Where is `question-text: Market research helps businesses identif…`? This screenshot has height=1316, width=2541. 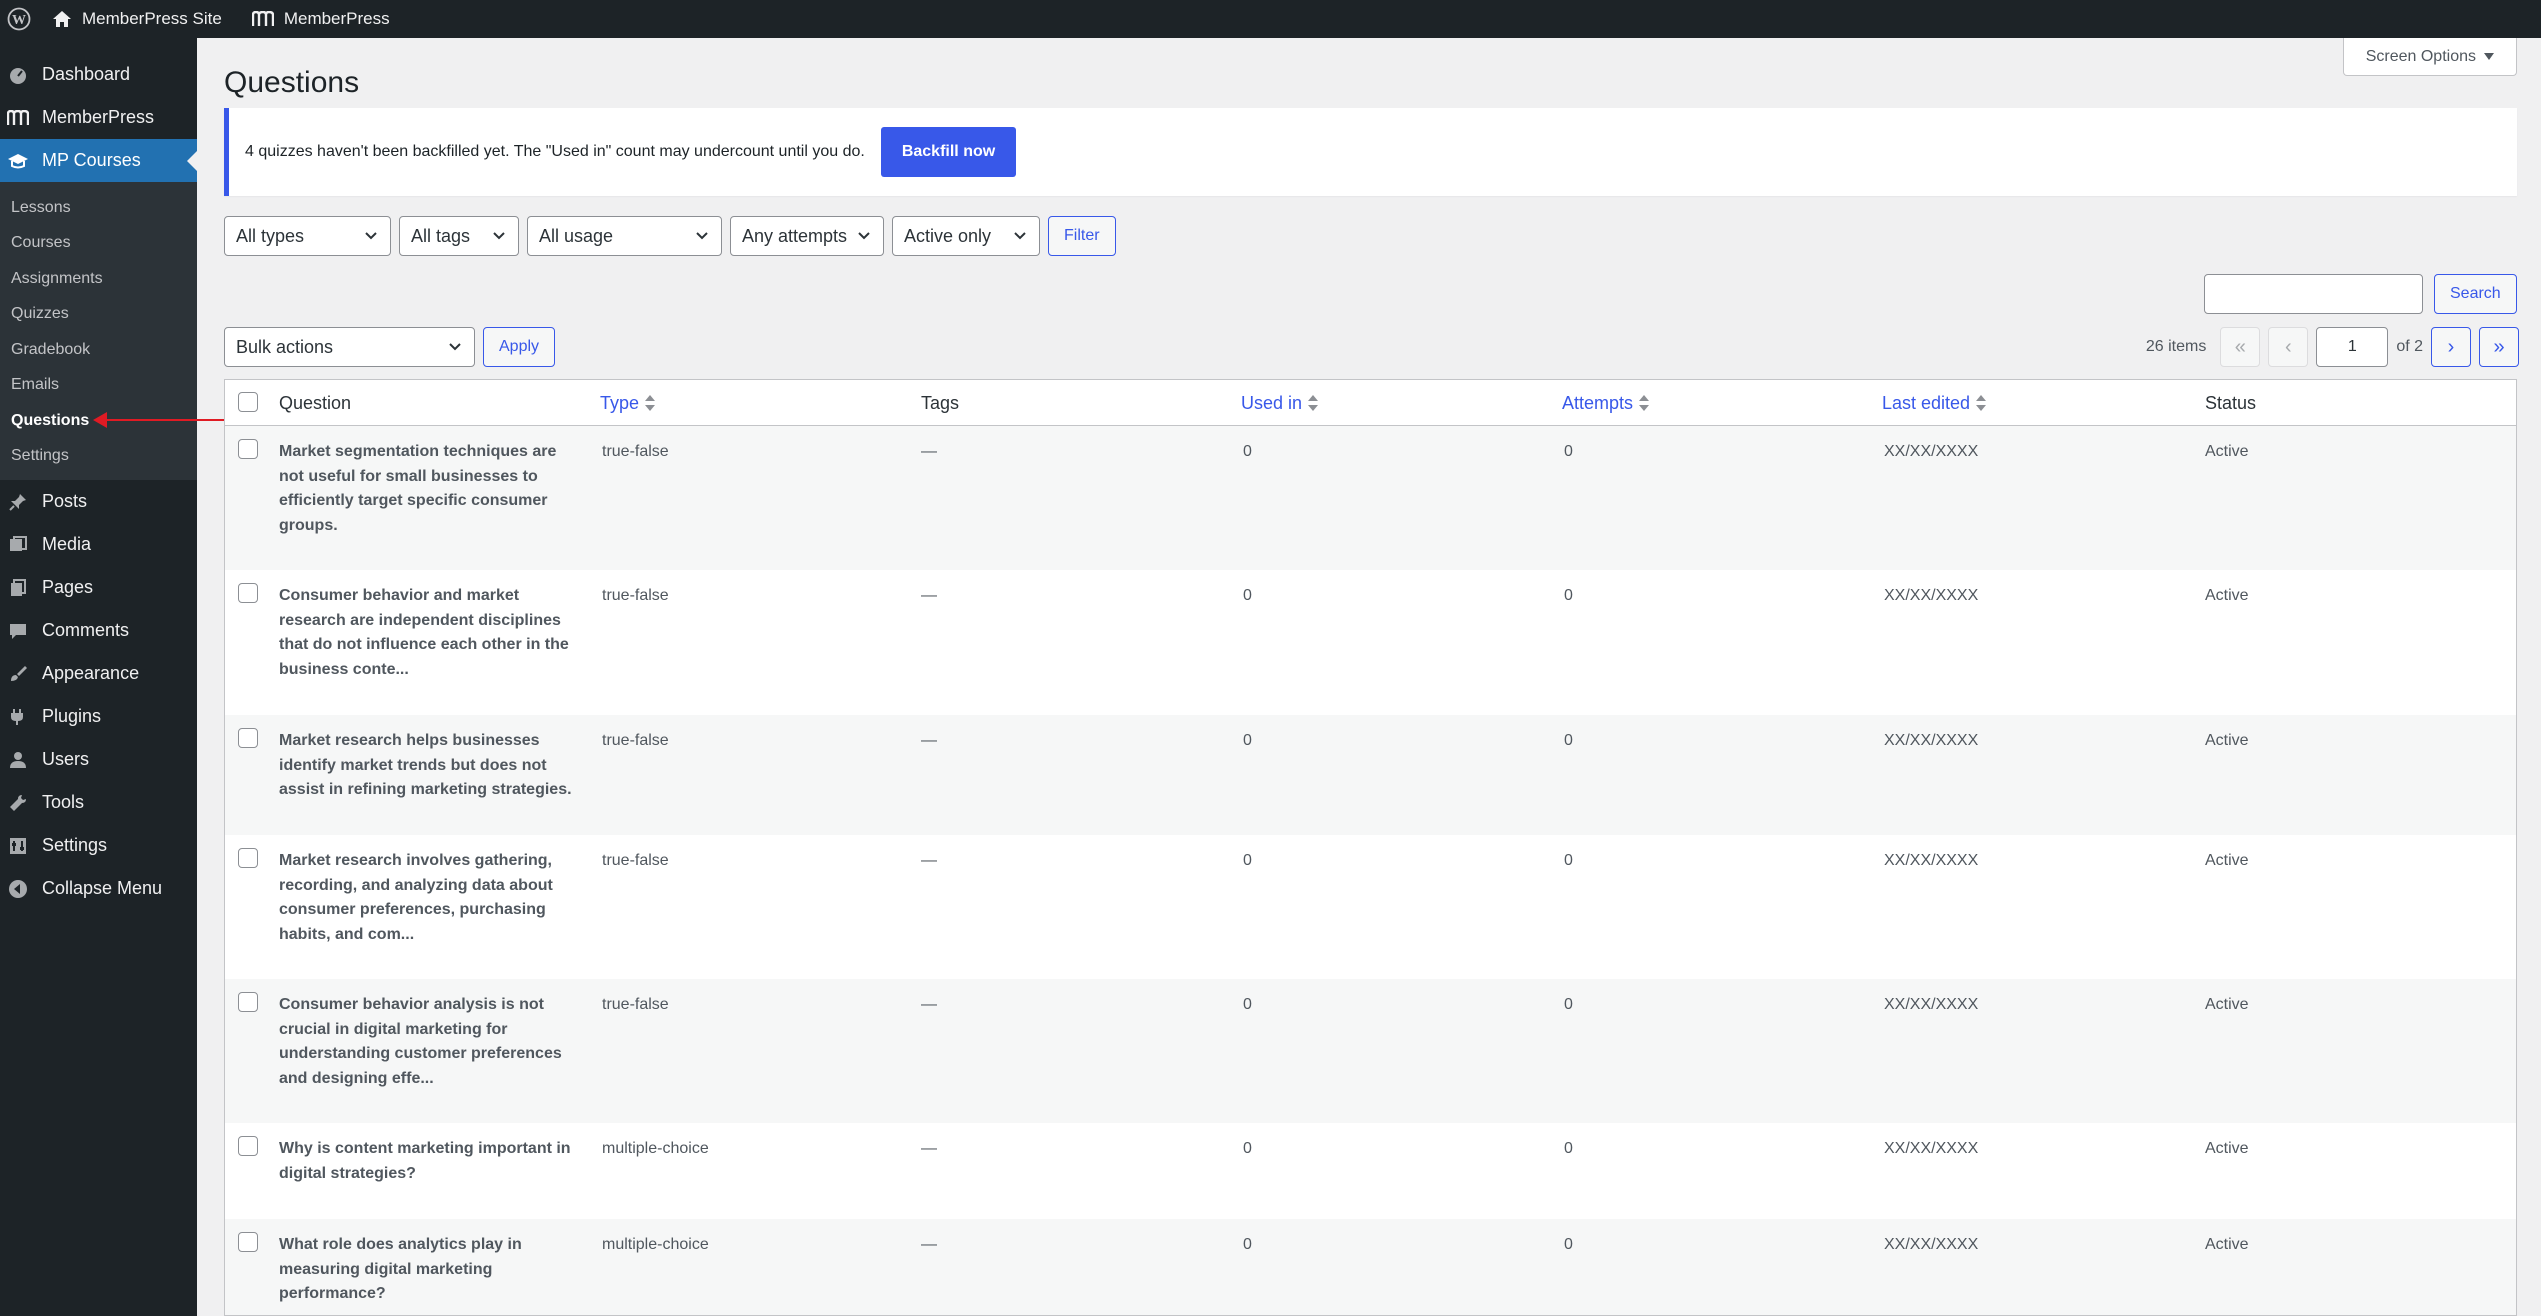 question-text: Market research helps businesses identif… is located at coordinates (429, 766).